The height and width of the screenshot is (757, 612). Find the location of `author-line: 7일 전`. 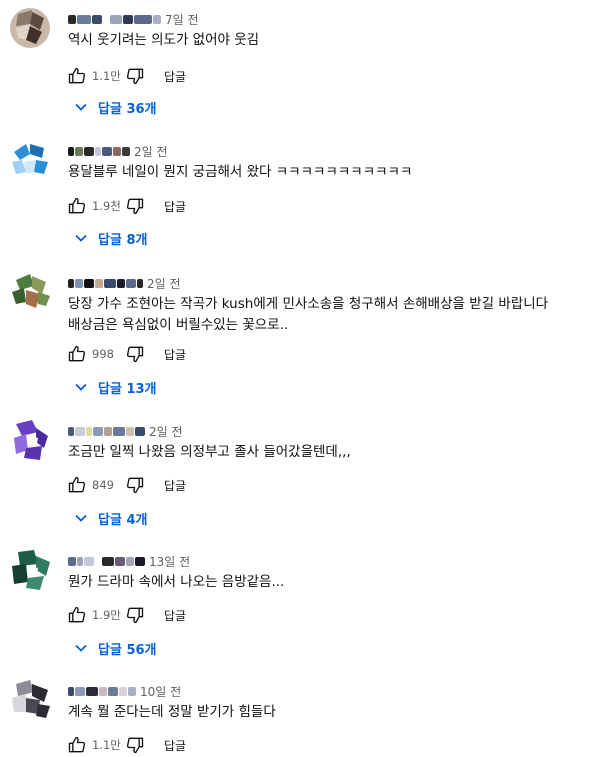

author-line: 7일 전 is located at coordinates (133, 19).